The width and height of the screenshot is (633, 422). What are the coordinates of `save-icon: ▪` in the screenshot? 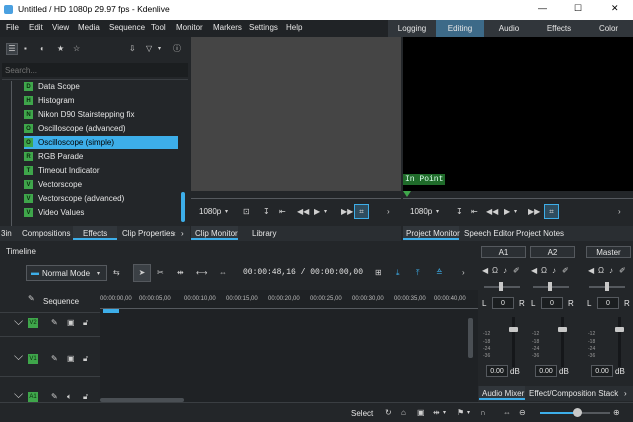 It's located at (25, 49).